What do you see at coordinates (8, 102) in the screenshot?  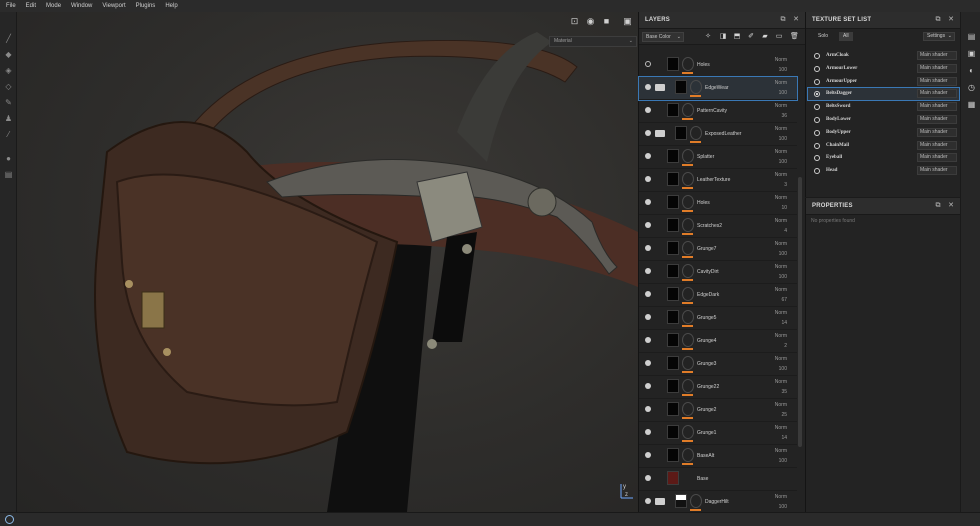 I see `smudge-icon: ✎` at bounding box center [8, 102].